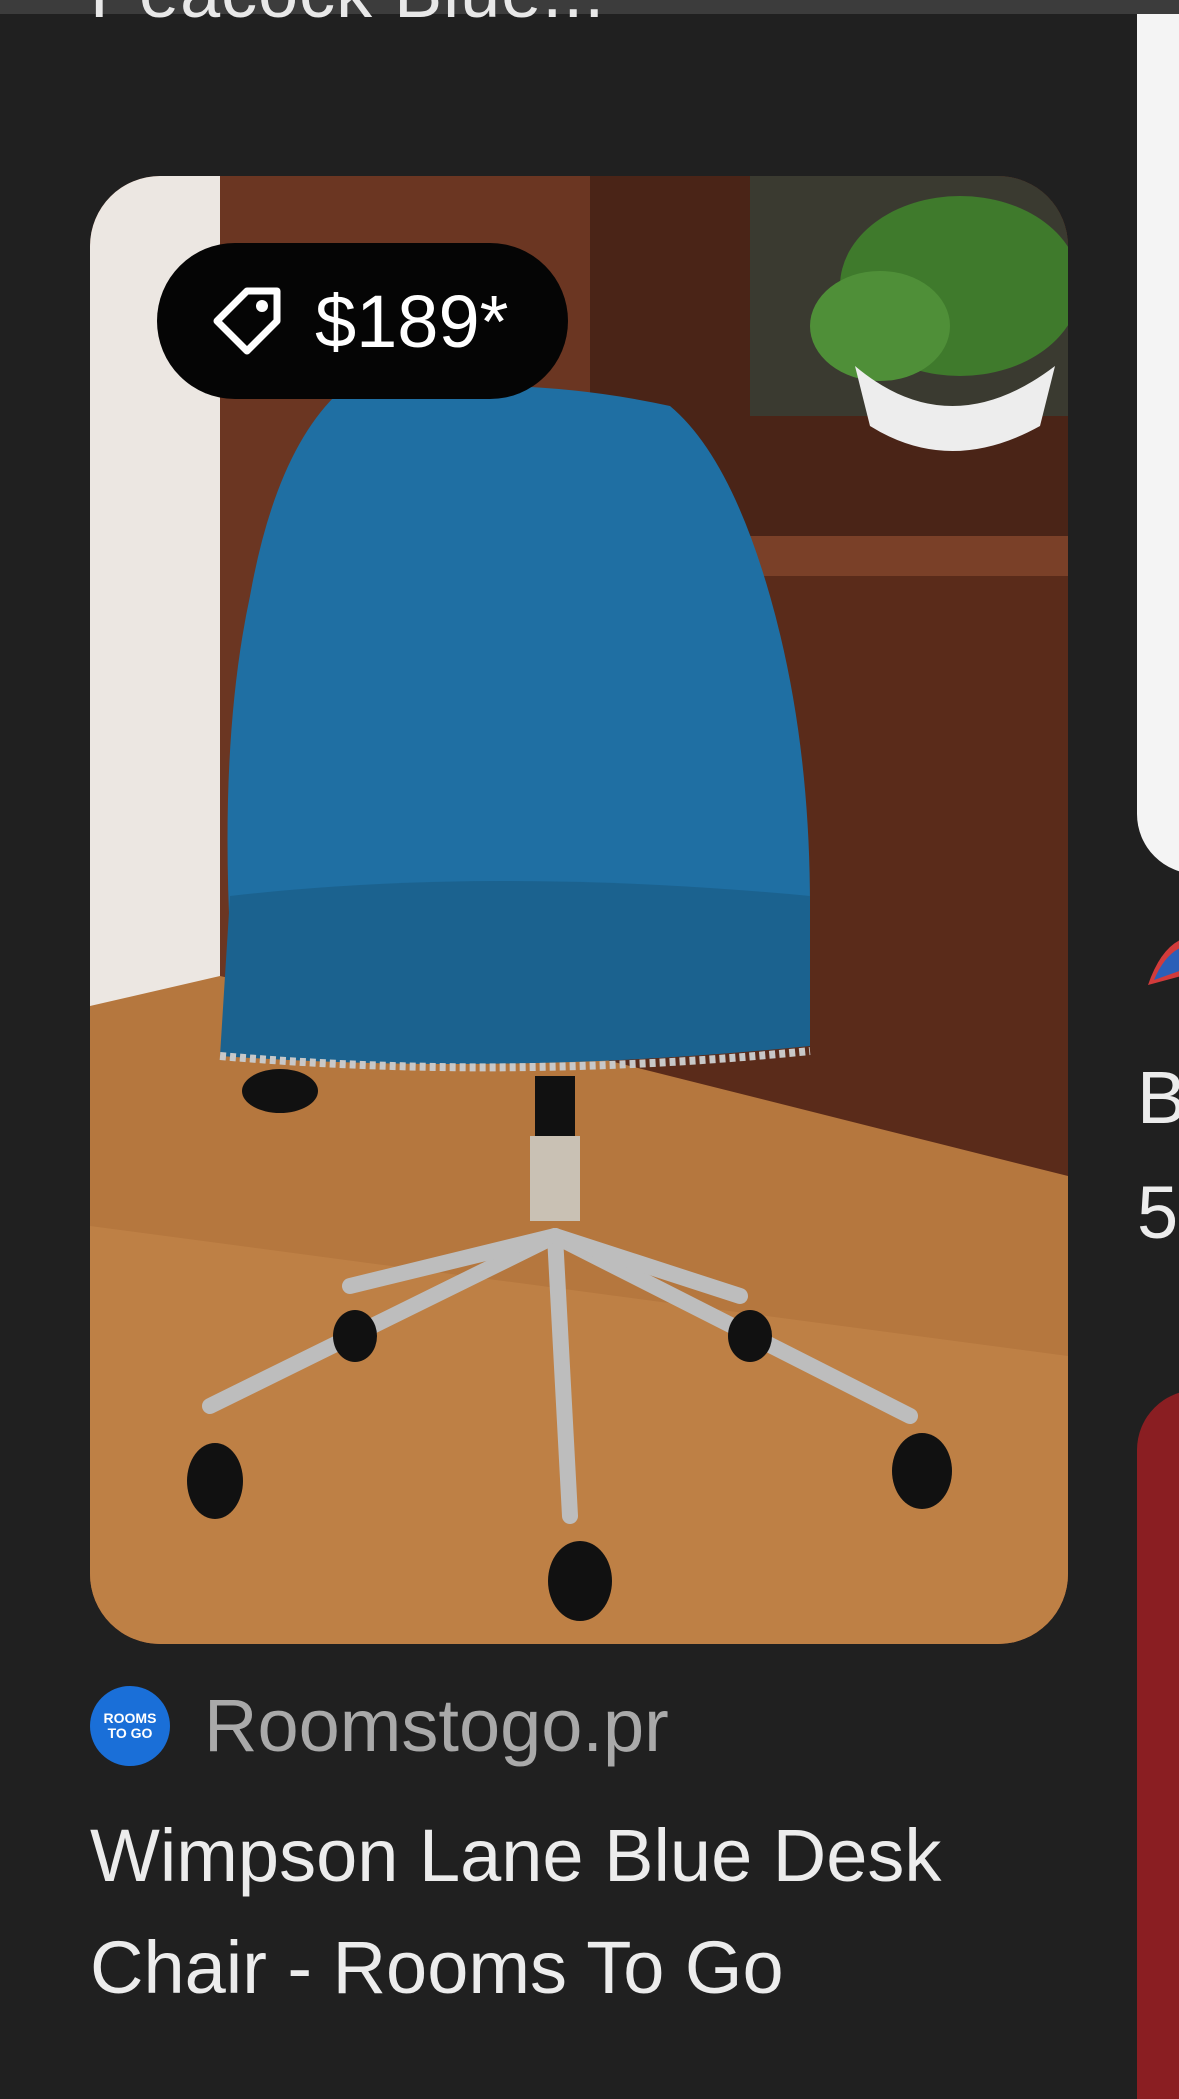  I want to click on next-card-thumbnail, so click(1158, 1744).